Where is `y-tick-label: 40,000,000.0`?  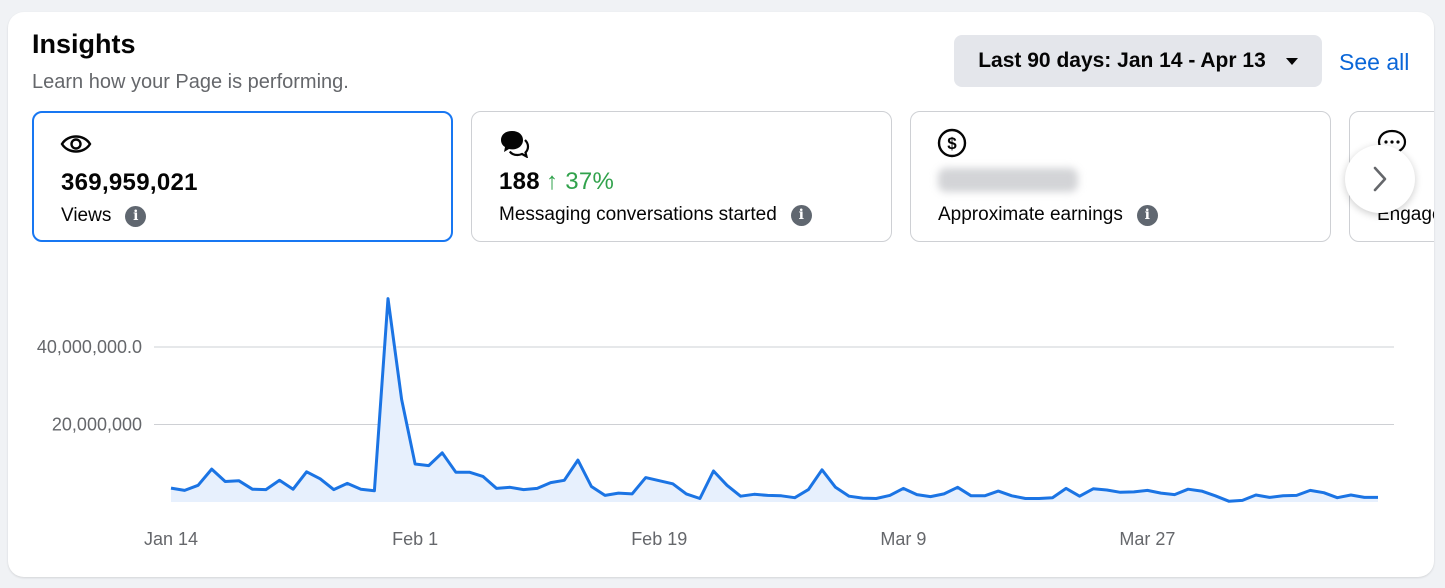 y-tick-label: 40,000,000.0 is located at coordinates (89, 347).